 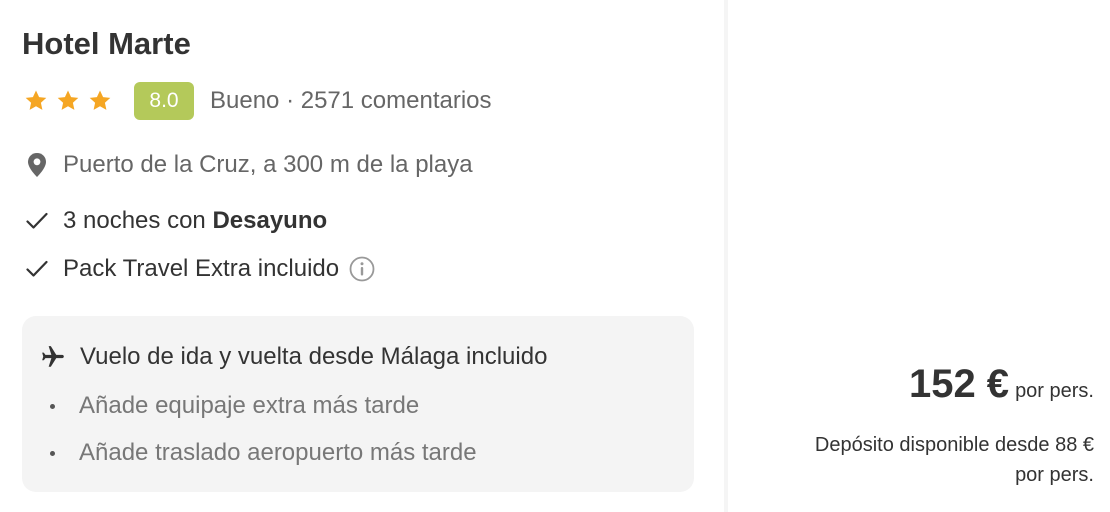 What do you see at coordinates (106, 44) in the screenshot?
I see `hotel-name: Hotel Marte` at bounding box center [106, 44].